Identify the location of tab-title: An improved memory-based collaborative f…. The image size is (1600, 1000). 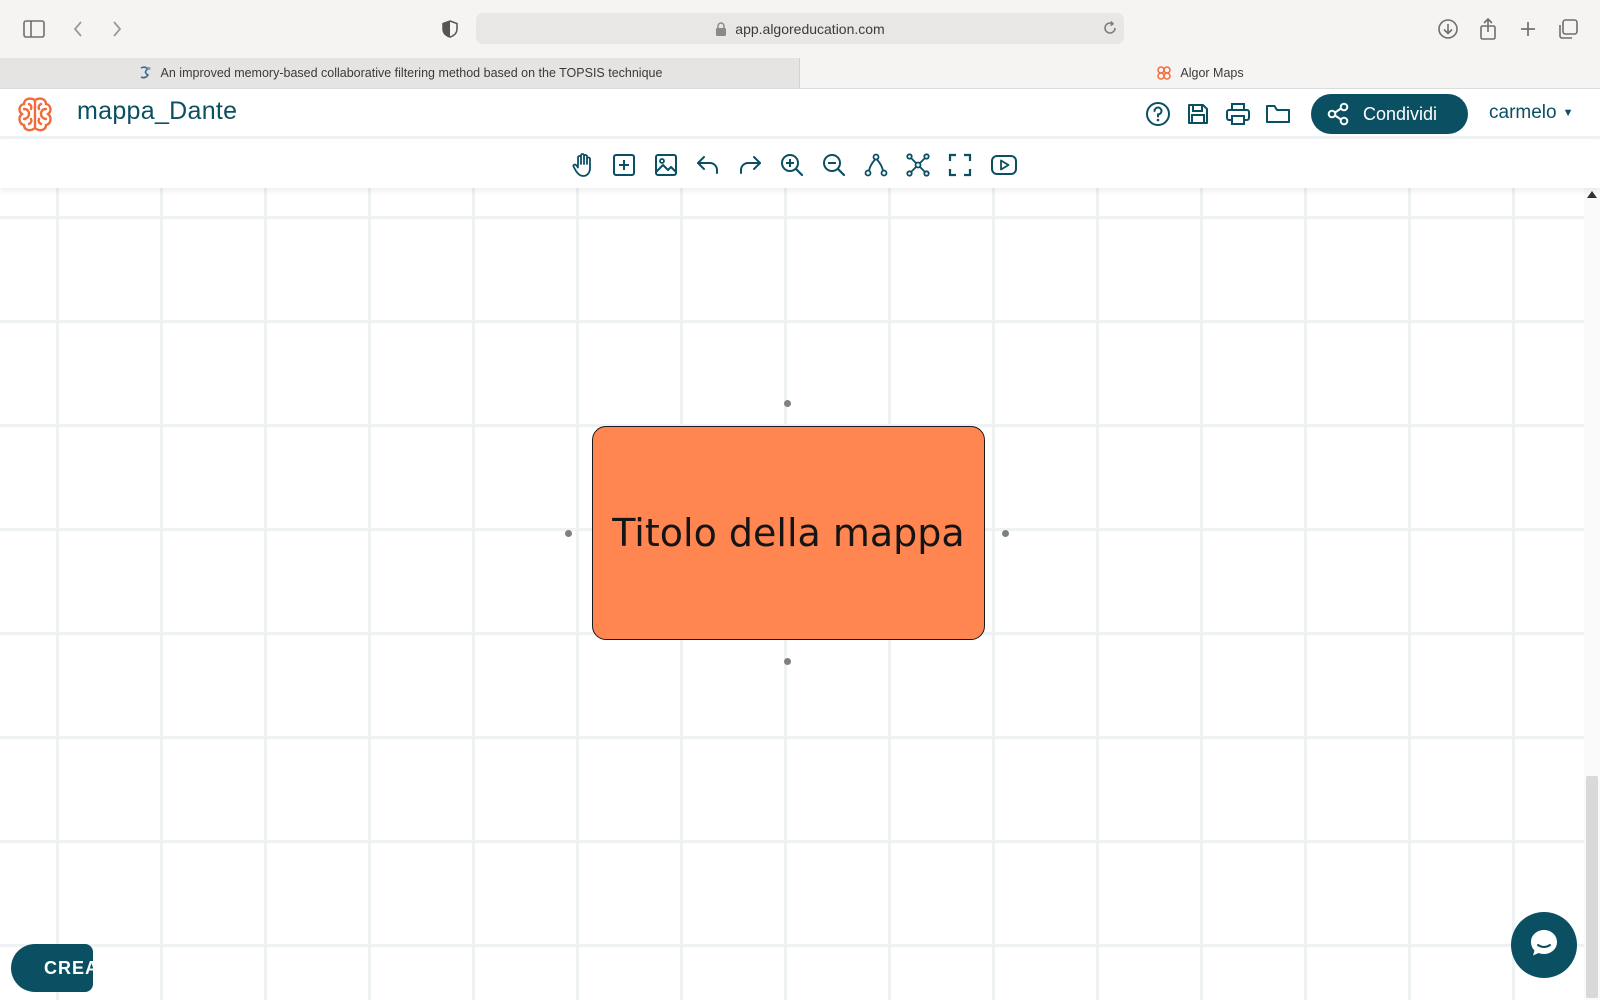
(411, 73).